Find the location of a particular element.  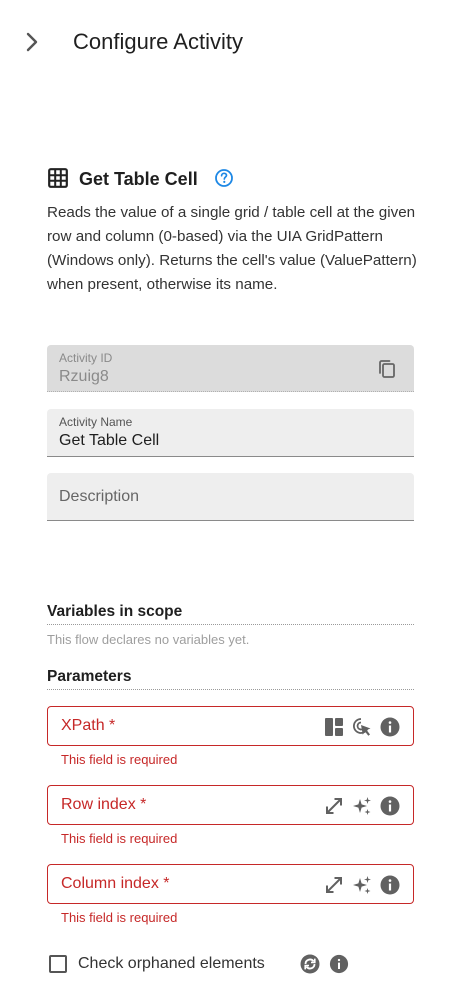

help-circle-icon is located at coordinates (224, 178).